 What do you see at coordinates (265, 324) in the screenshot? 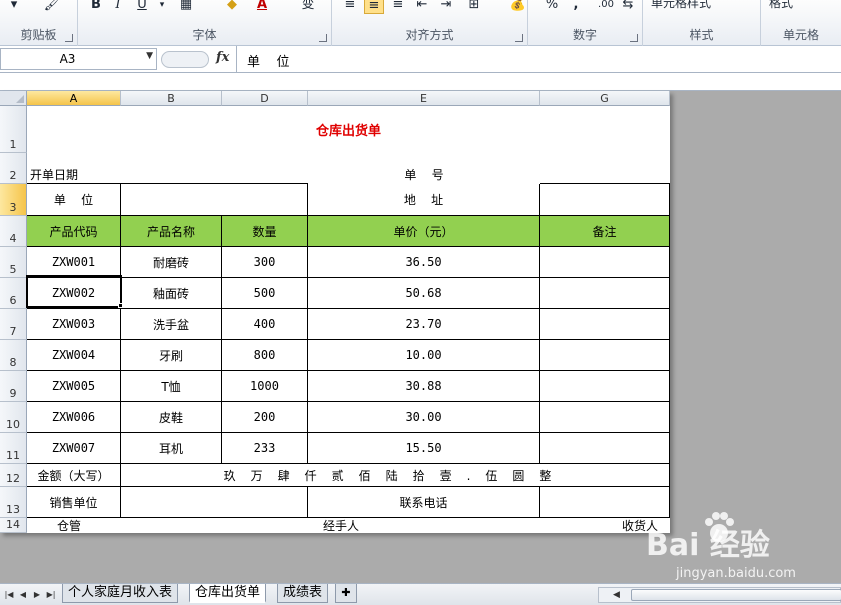
I see `item-quantity: 400` at bounding box center [265, 324].